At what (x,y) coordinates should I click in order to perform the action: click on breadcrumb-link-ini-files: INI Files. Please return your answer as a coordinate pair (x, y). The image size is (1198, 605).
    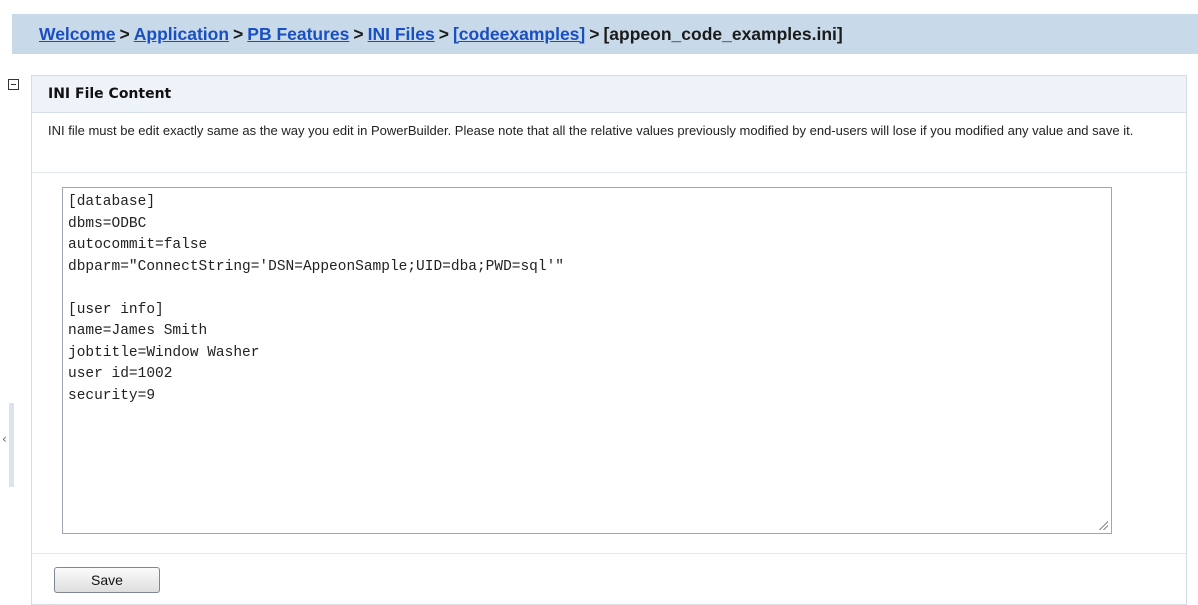
    Looking at the image, I should click on (401, 34).